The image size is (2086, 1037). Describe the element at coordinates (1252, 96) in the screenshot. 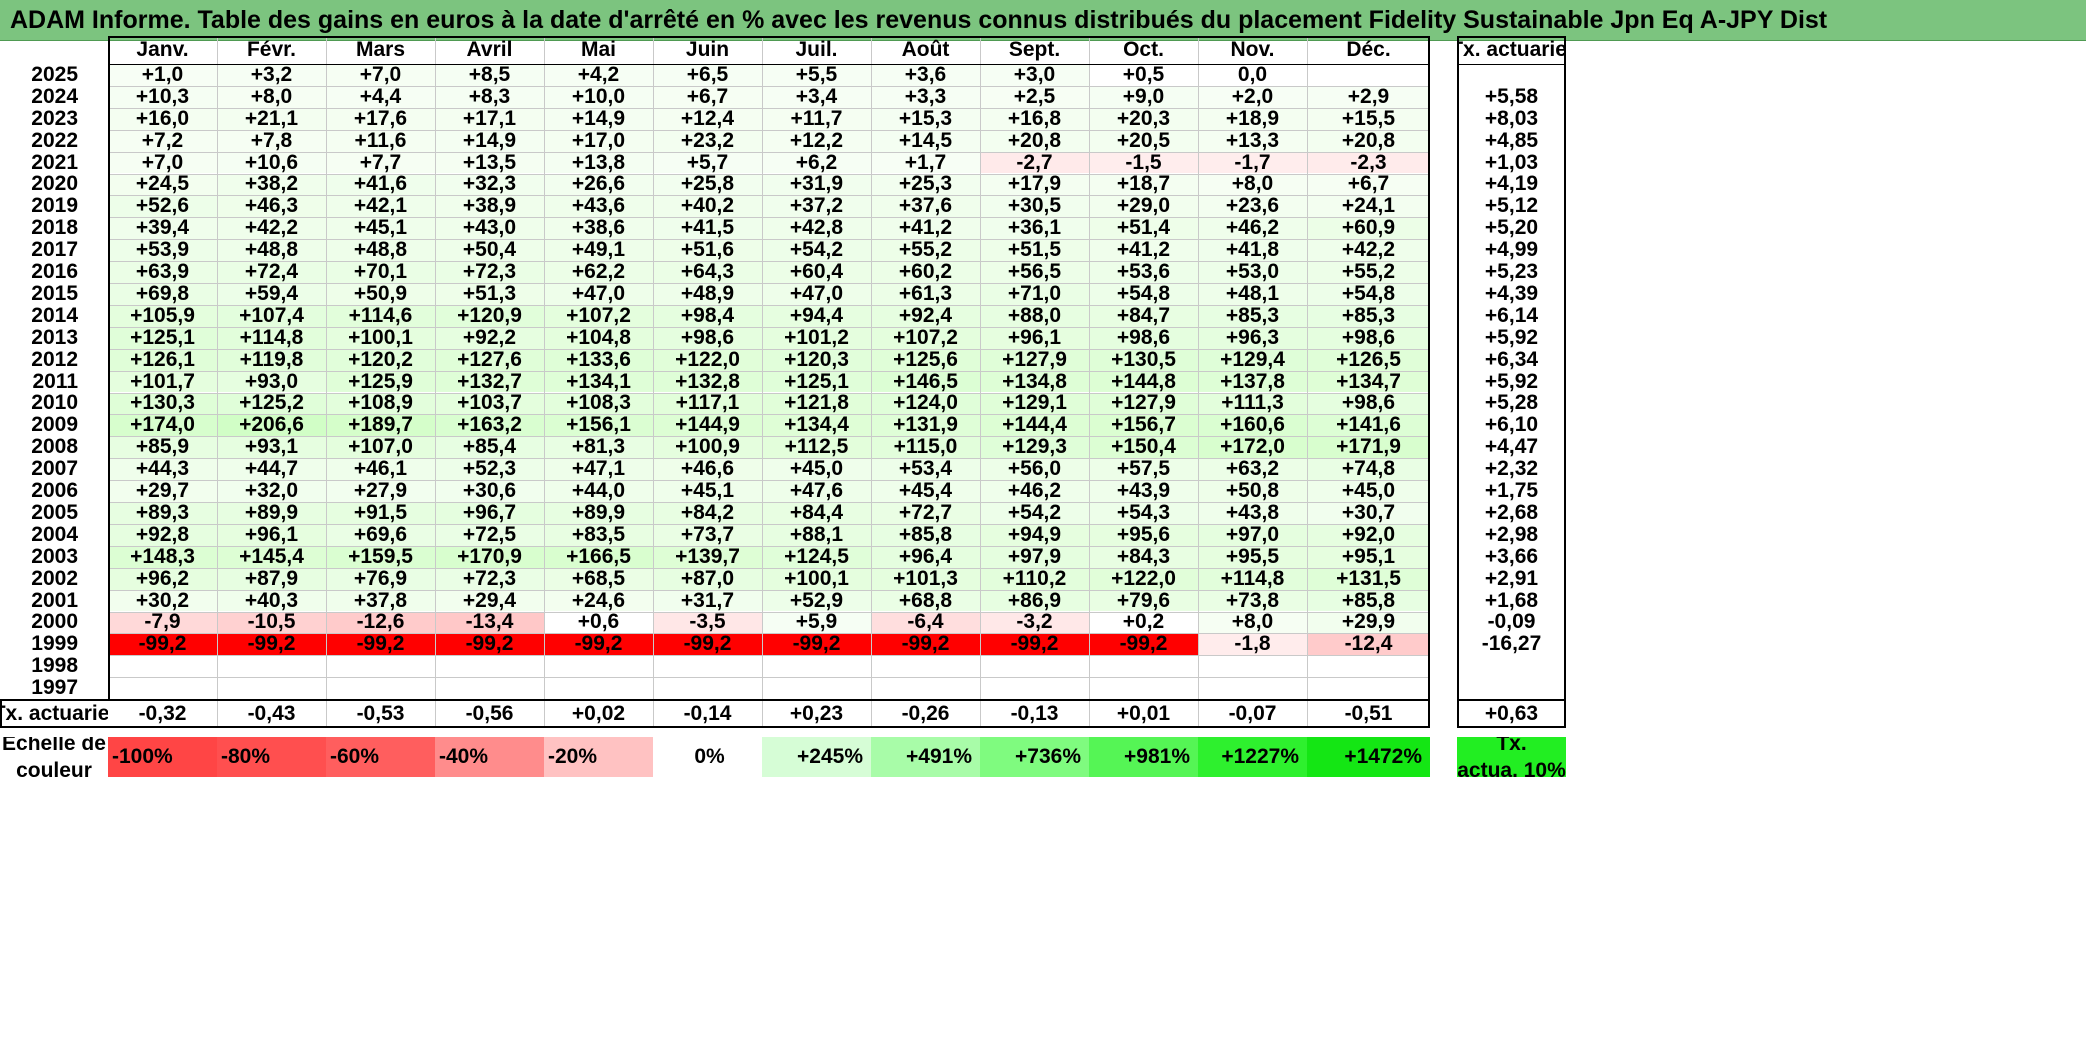

I see `table-cell: +2,0` at that location.